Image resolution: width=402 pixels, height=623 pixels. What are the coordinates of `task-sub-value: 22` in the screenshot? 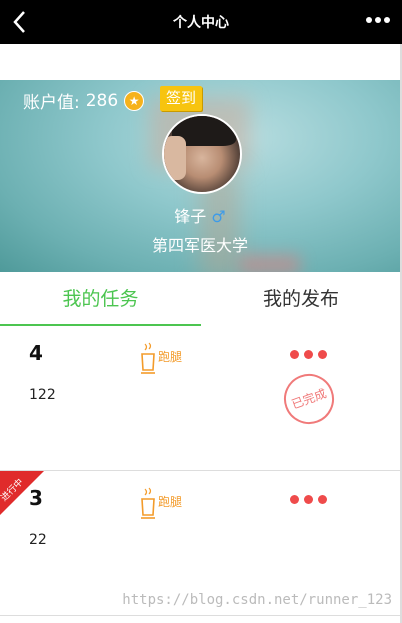 It's located at (38, 540).